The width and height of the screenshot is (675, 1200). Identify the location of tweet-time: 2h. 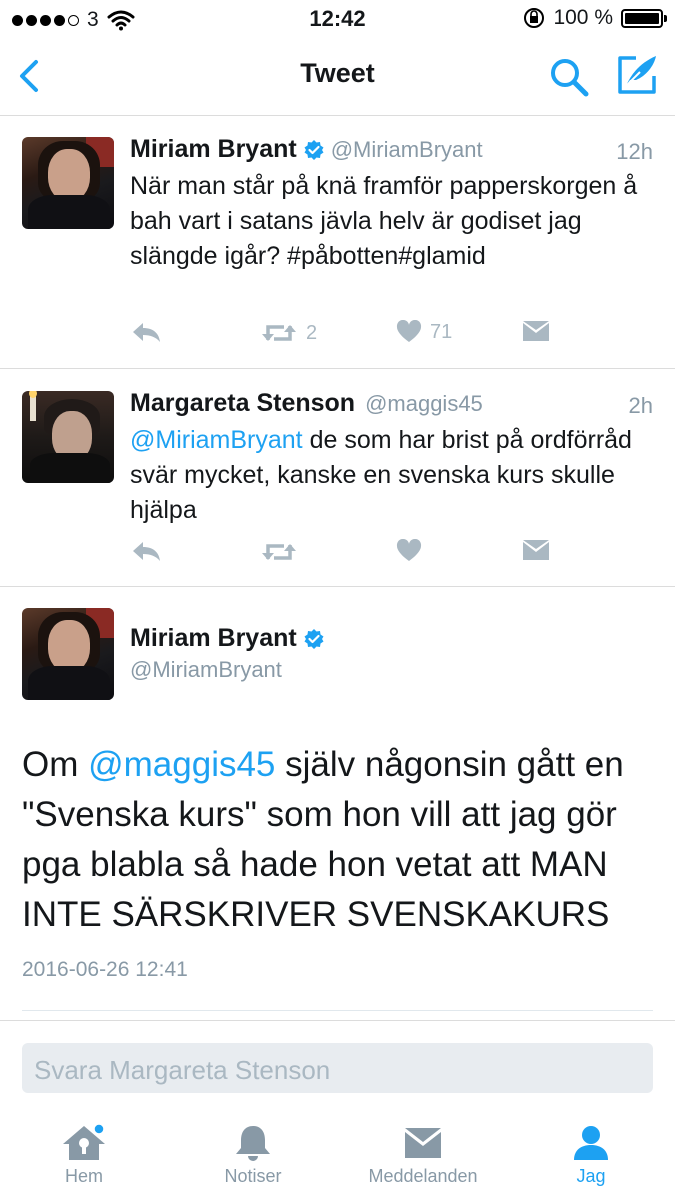
(640, 405).